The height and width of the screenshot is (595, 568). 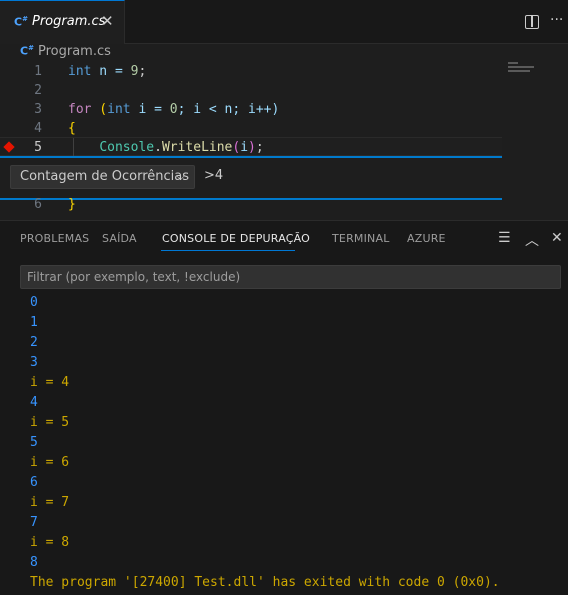 What do you see at coordinates (532, 22) in the screenshot?
I see `split-editor-icon` at bounding box center [532, 22].